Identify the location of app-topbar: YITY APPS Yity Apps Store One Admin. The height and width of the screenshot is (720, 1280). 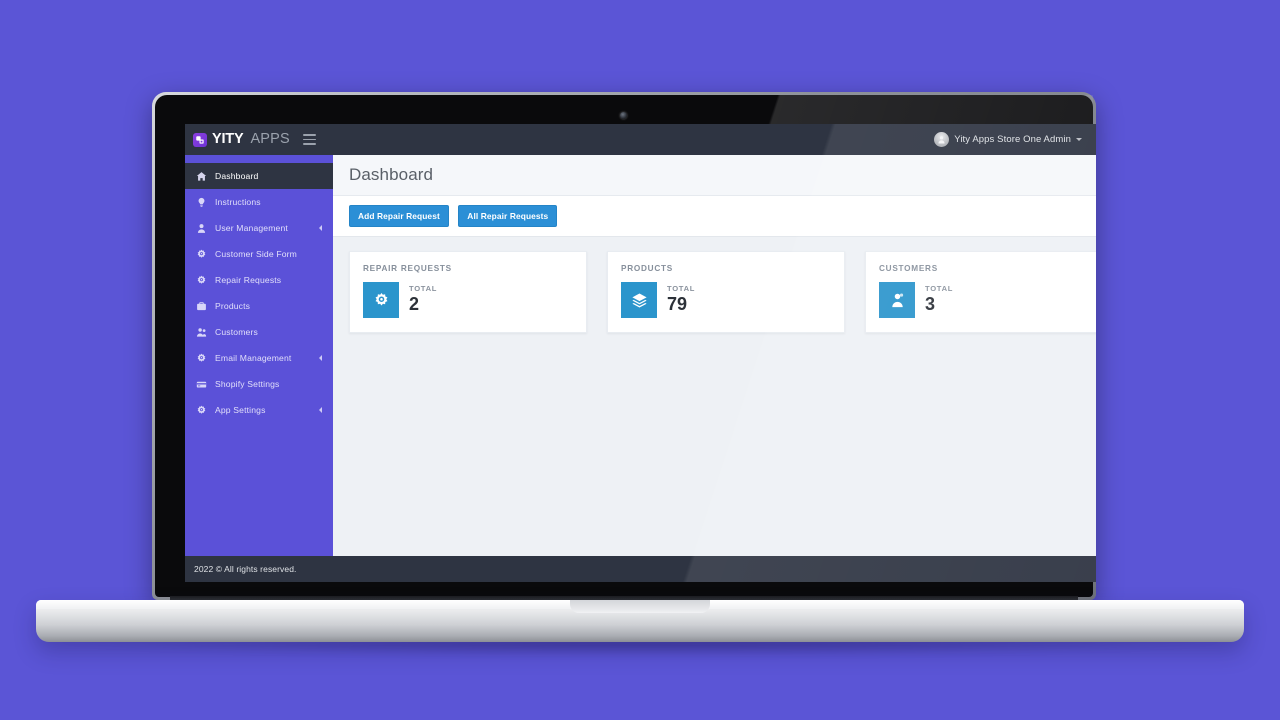
(640, 139).